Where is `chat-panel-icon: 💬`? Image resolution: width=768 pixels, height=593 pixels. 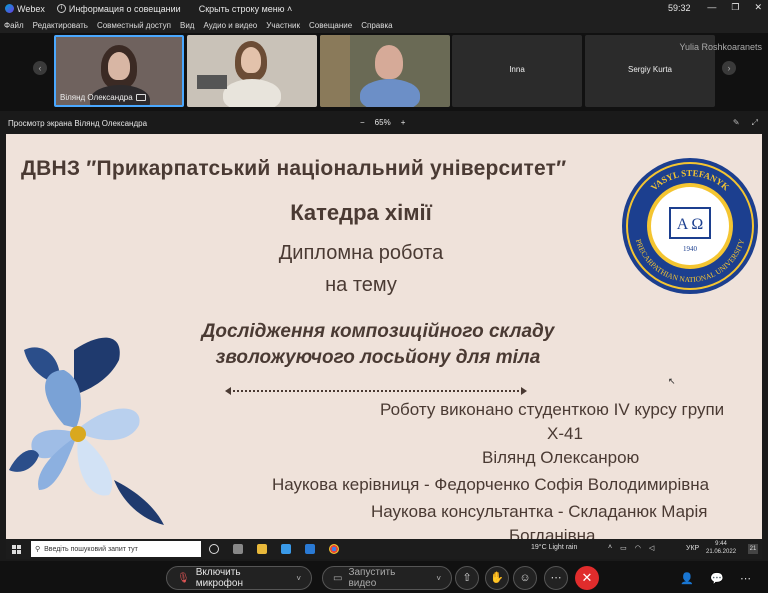
chat-panel-icon: 💬 is located at coordinates (717, 578).